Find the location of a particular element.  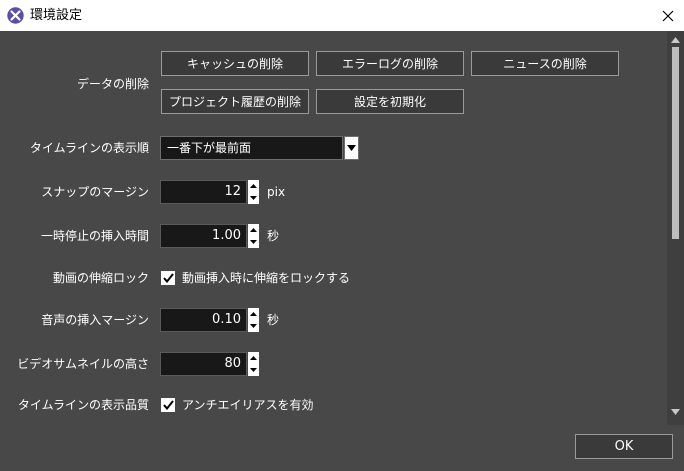

antialias-check-label: アンチエイリアスを有効 is located at coordinates (248, 405).